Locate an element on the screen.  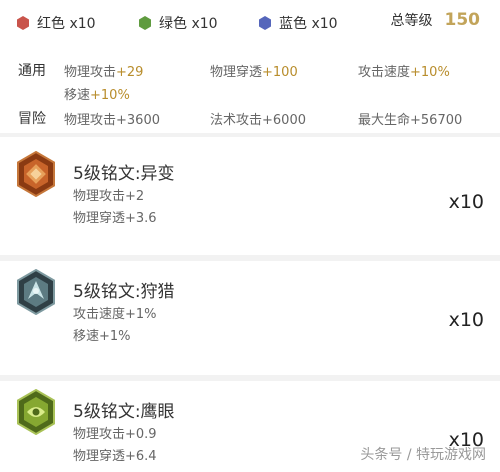
blue-rune-icon is located at coordinates (36, 292).